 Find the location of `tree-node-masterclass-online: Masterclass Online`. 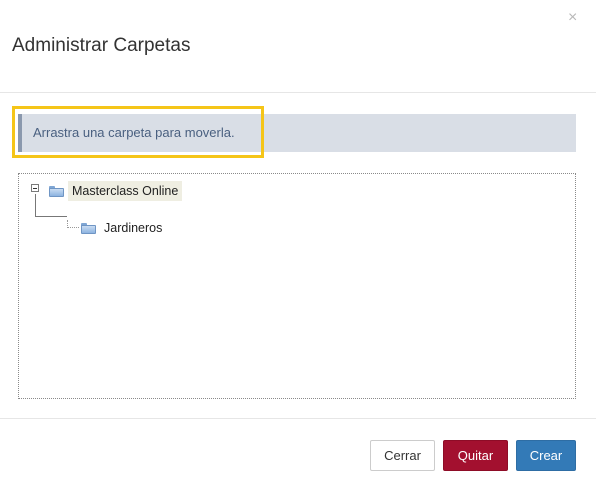

tree-node-masterclass-online: Masterclass Online is located at coordinates (116, 191).